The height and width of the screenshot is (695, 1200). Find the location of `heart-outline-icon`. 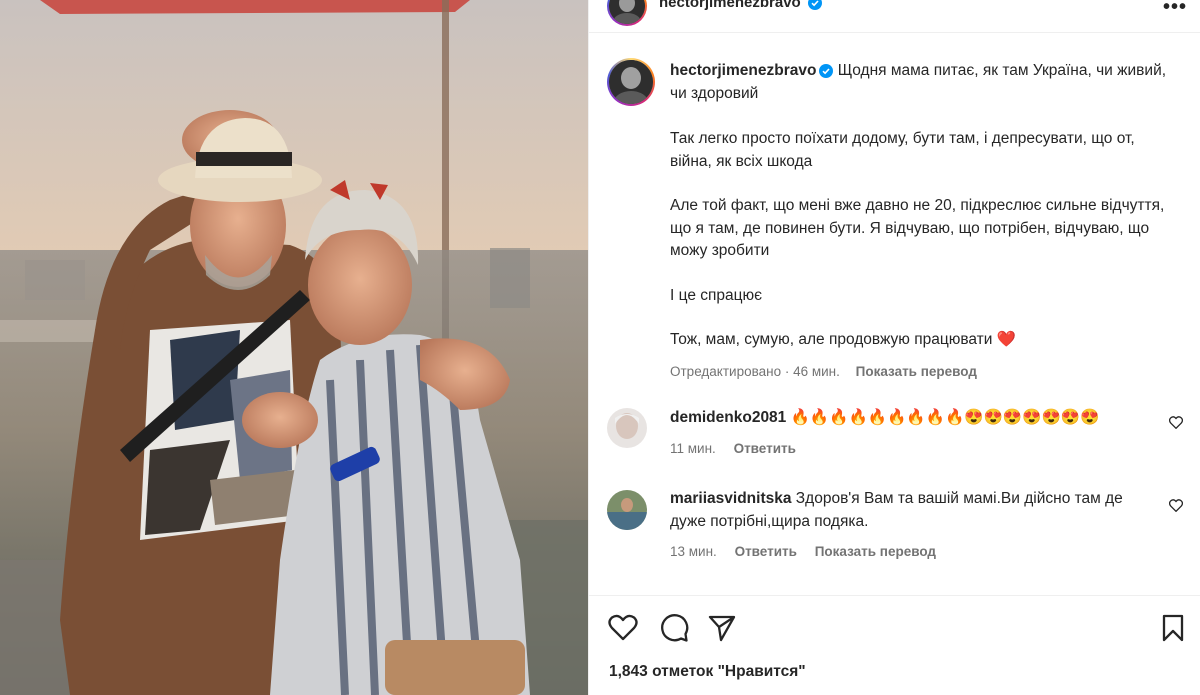

heart-outline-icon is located at coordinates (623, 628).